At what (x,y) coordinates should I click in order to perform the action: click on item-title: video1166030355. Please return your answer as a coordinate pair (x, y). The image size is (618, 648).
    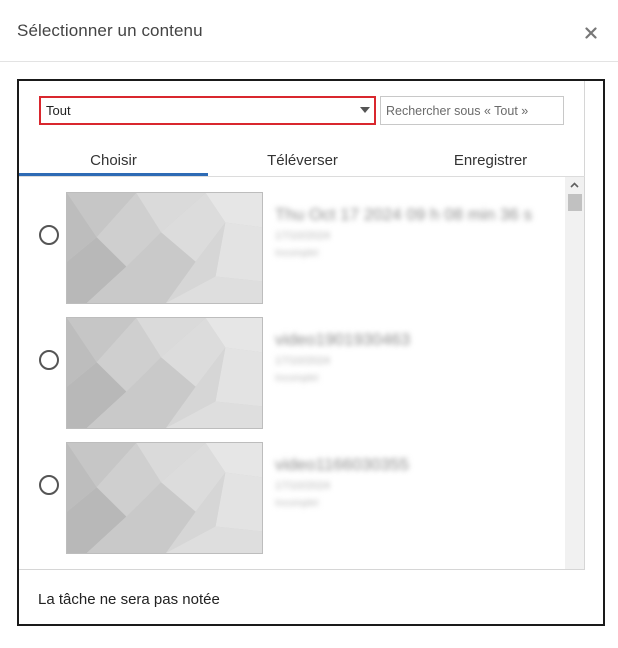
    Looking at the image, I should click on (342, 464).